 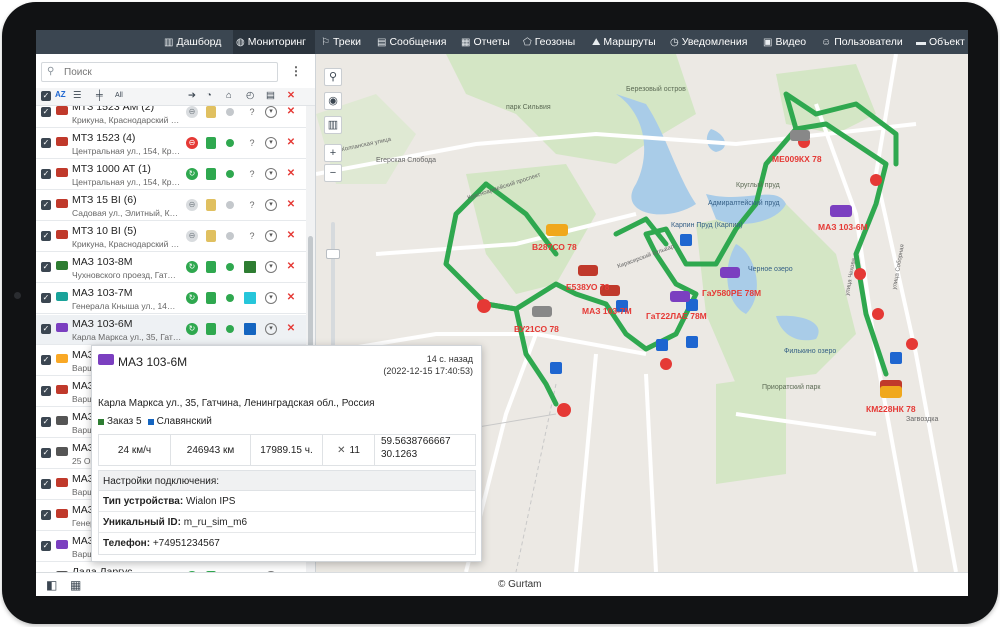 I want to click on scrollbar-thumb, so click(x=310, y=296).